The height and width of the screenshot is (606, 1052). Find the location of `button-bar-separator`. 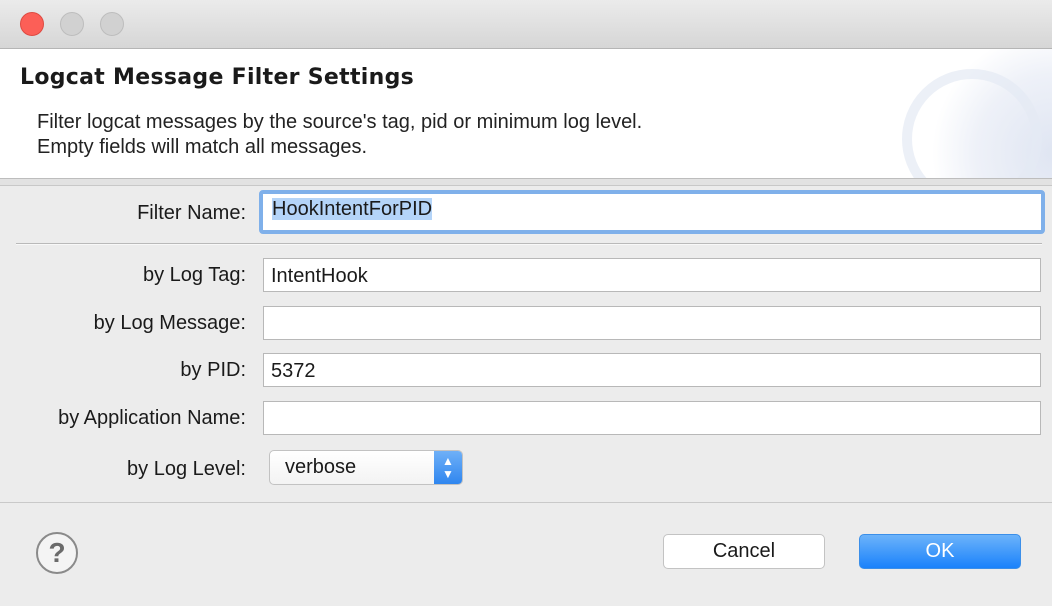

button-bar-separator is located at coordinates (526, 502).